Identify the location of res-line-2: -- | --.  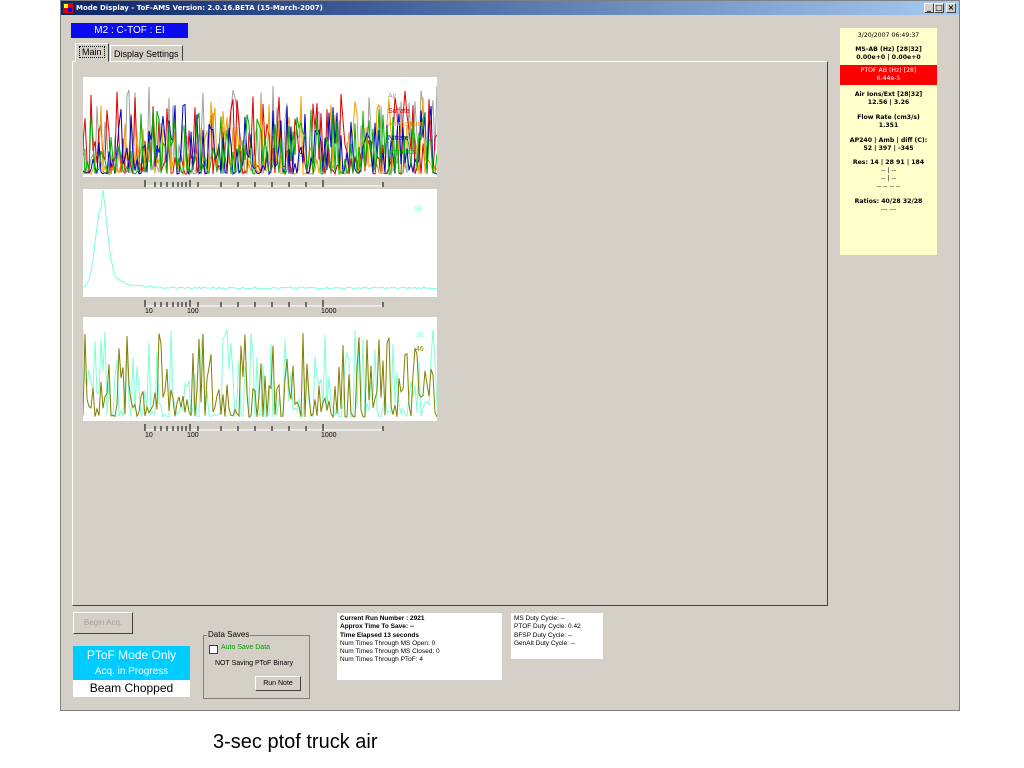
(888, 170).